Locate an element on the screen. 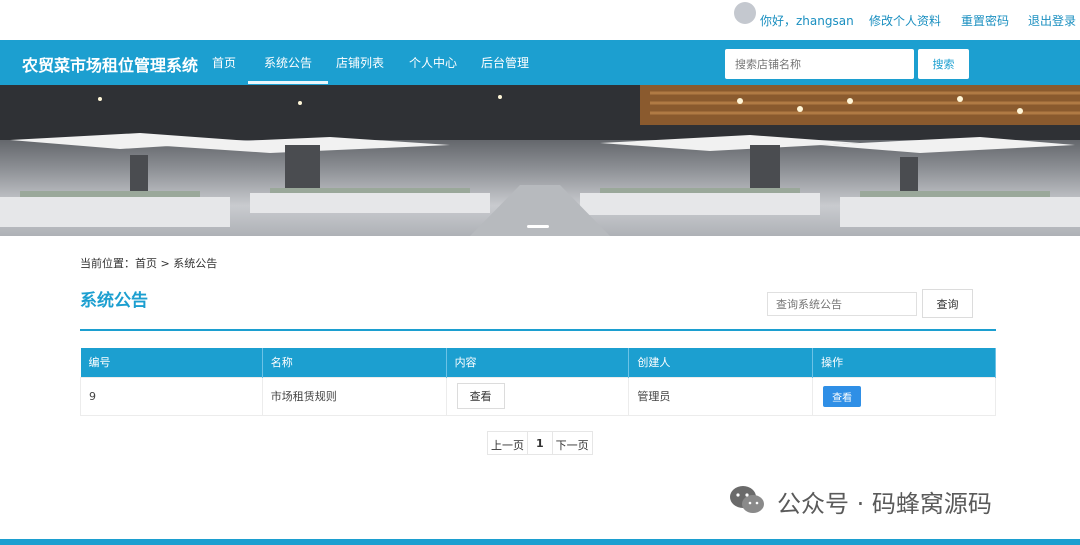 The width and height of the screenshot is (1080, 545). edit-profile-link: 修改个人资料 is located at coordinates (905, 20).